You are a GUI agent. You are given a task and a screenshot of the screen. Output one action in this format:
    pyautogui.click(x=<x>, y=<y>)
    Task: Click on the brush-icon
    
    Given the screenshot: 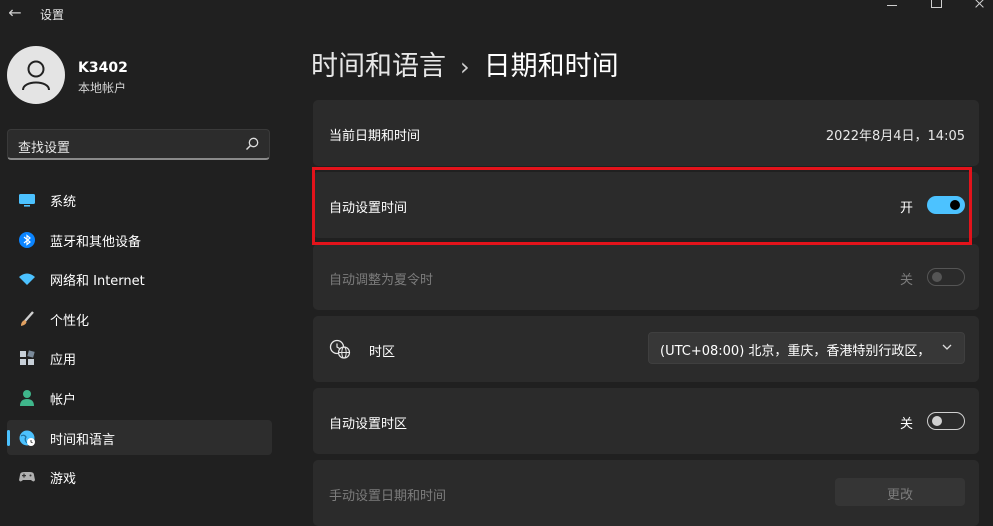 What is the action you would take?
    pyautogui.click(x=27, y=318)
    